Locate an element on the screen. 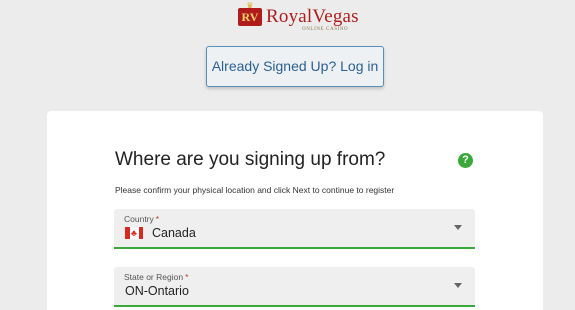  country-label: Country * is located at coordinates (142, 219).